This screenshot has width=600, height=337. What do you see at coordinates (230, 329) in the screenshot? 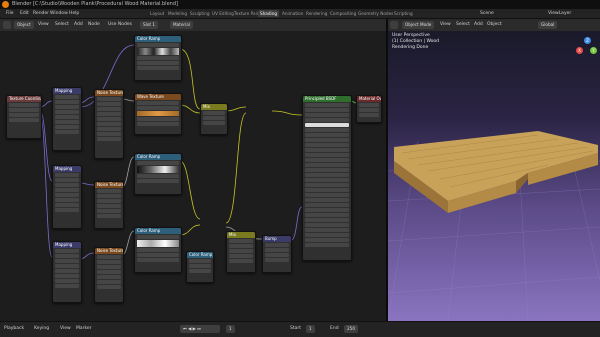
I see `current-frame-field: 1` at bounding box center [230, 329].